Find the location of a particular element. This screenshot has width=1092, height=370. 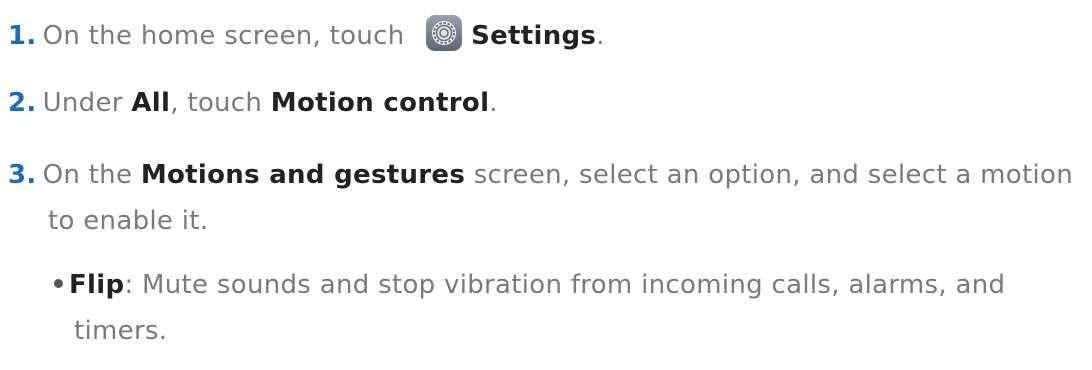

motion-control-label: Motion control is located at coordinates (380, 103).